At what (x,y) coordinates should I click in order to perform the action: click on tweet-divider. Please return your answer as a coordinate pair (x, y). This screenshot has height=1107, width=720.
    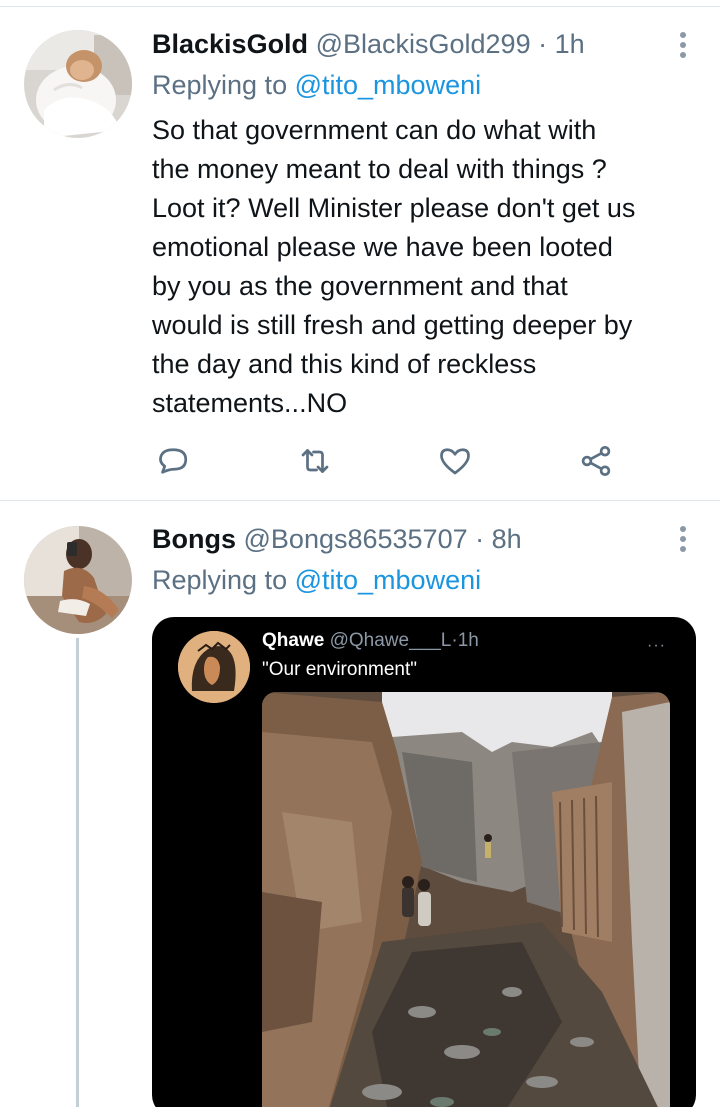
    Looking at the image, I should click on (360, 500).